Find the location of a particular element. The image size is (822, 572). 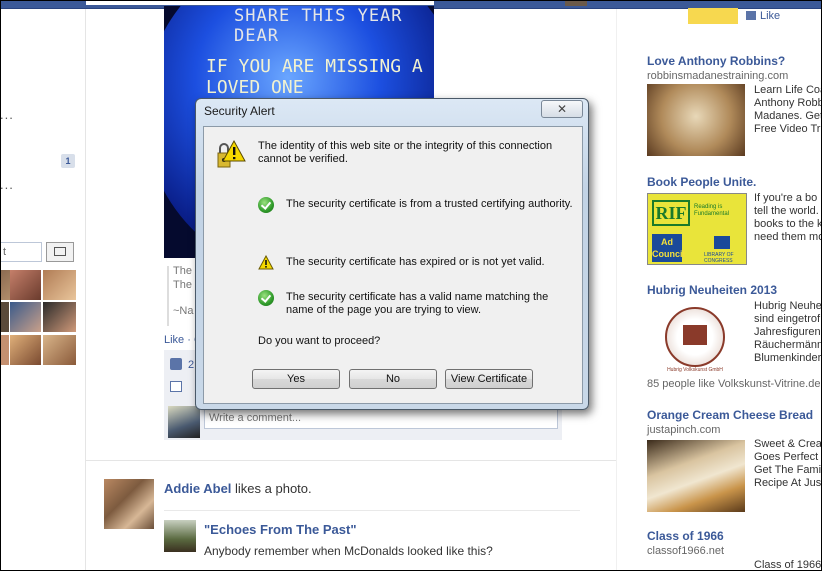

ad-desc-line: sind eingetrof is located at coordinates (787, 319).